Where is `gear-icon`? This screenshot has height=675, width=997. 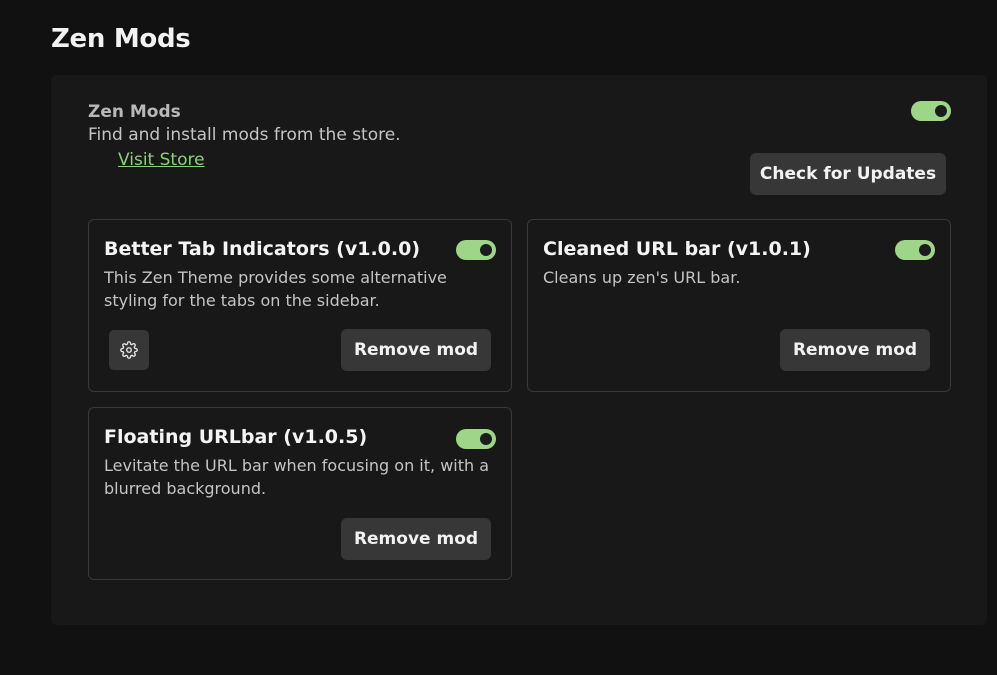 gear-icon is located at coordinates (129, 350).